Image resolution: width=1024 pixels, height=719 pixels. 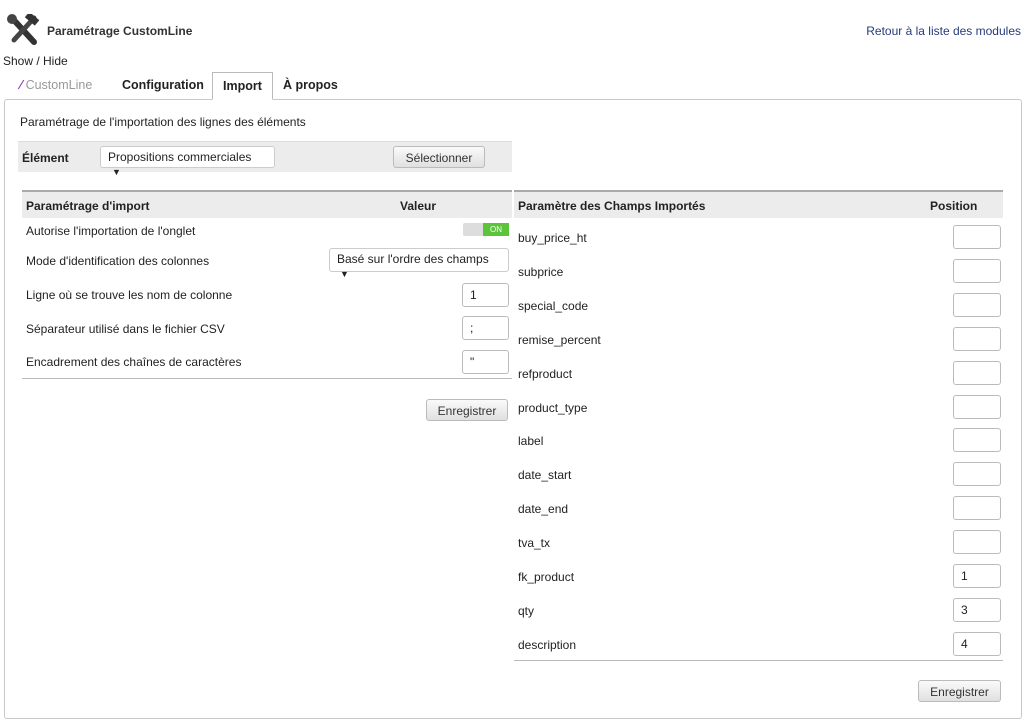 I want to click on imported-fields-header: Paramètre des Champs Importés Position, so click(x=758, y=204).